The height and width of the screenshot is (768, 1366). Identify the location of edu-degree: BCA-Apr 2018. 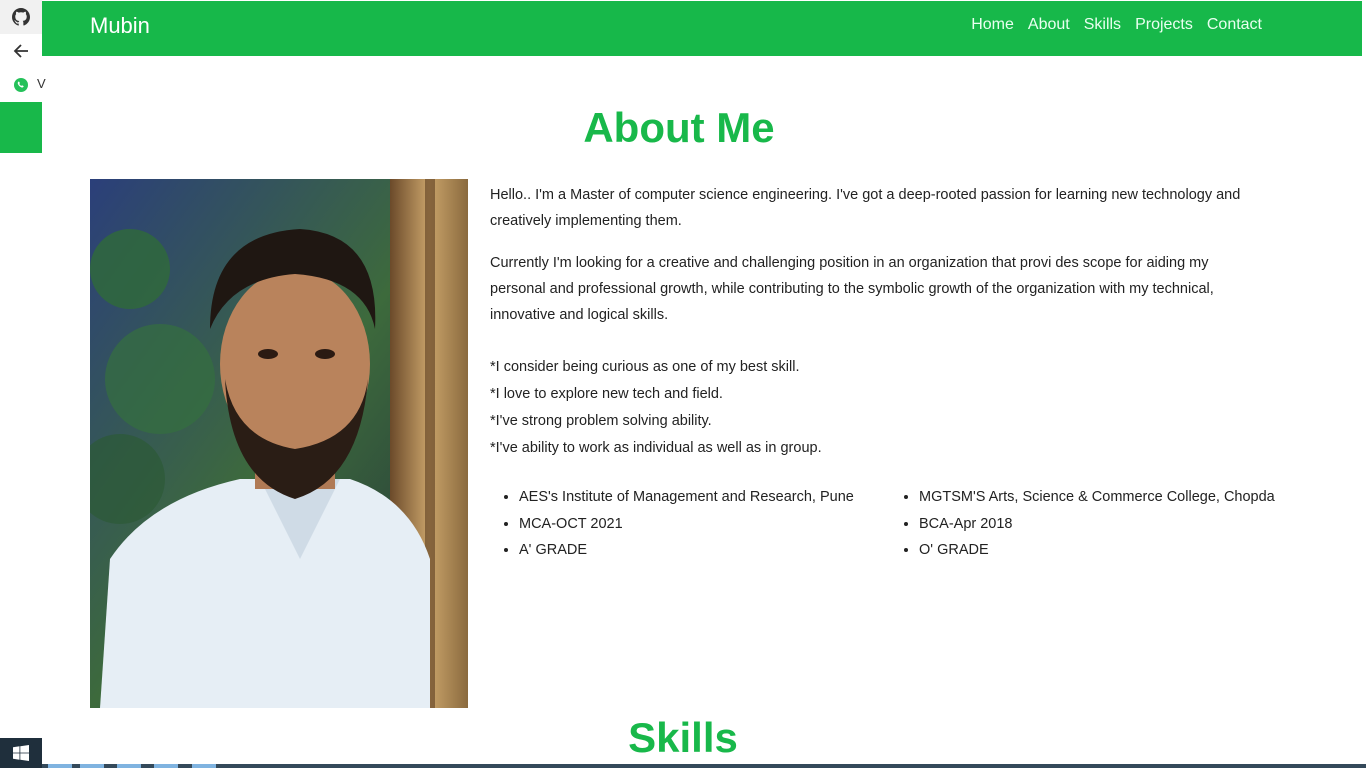
(1104, 524).